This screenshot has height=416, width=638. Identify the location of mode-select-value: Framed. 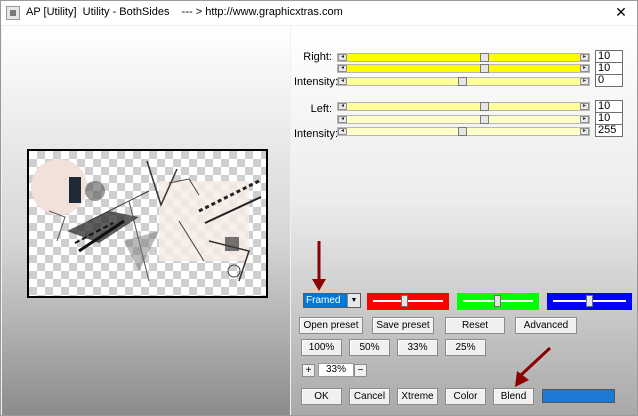
(323, 300).